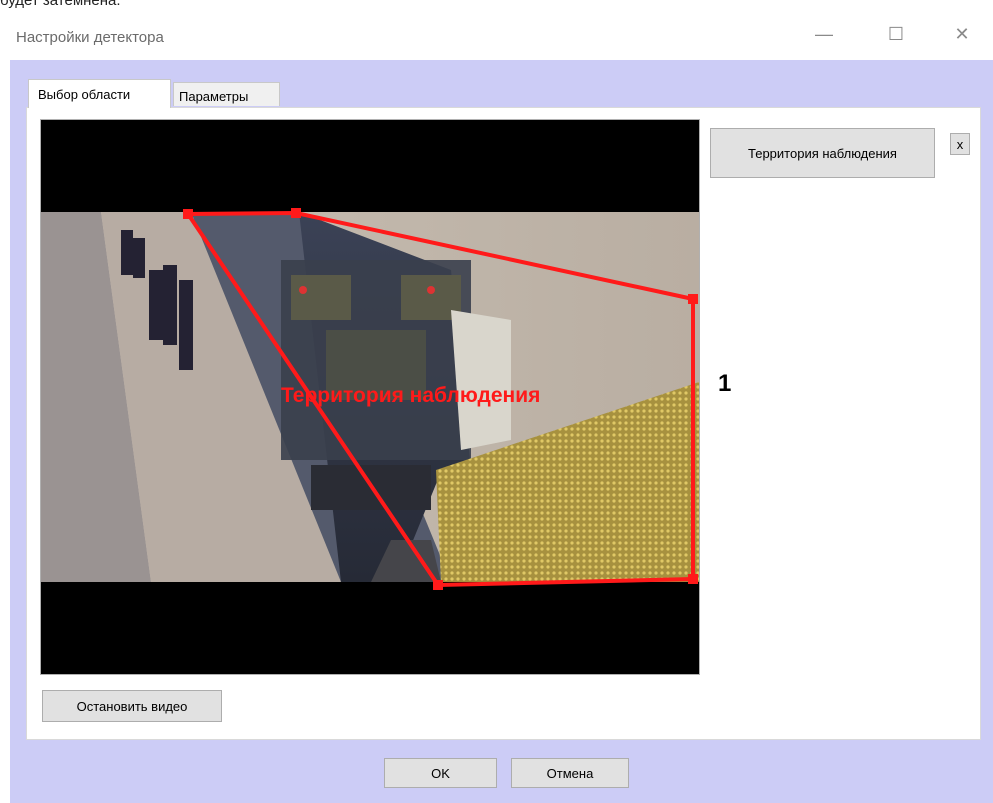 Image resolution: width=993 pixels, height=803 pixels. What do you see at coordinates (822, 153) in the screenshot?
I see `area-list-item: Территория наблюдения` at bounding box center [822, 153].